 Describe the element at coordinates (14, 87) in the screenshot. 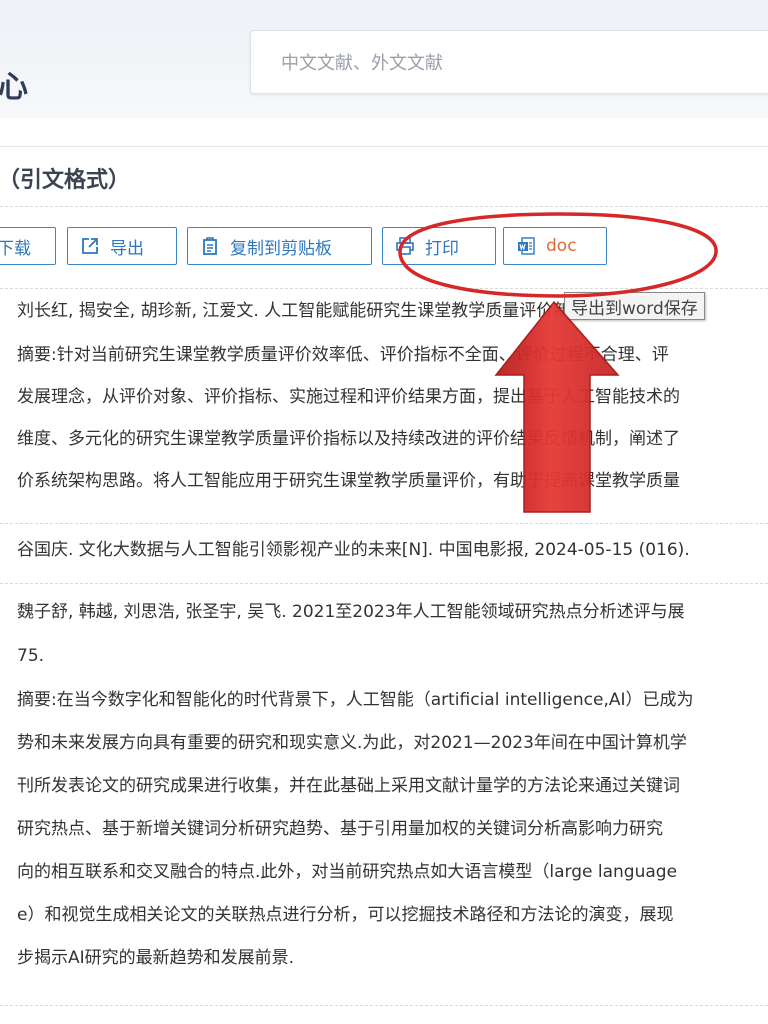

I see `site-title-fragment: 心` at that location.